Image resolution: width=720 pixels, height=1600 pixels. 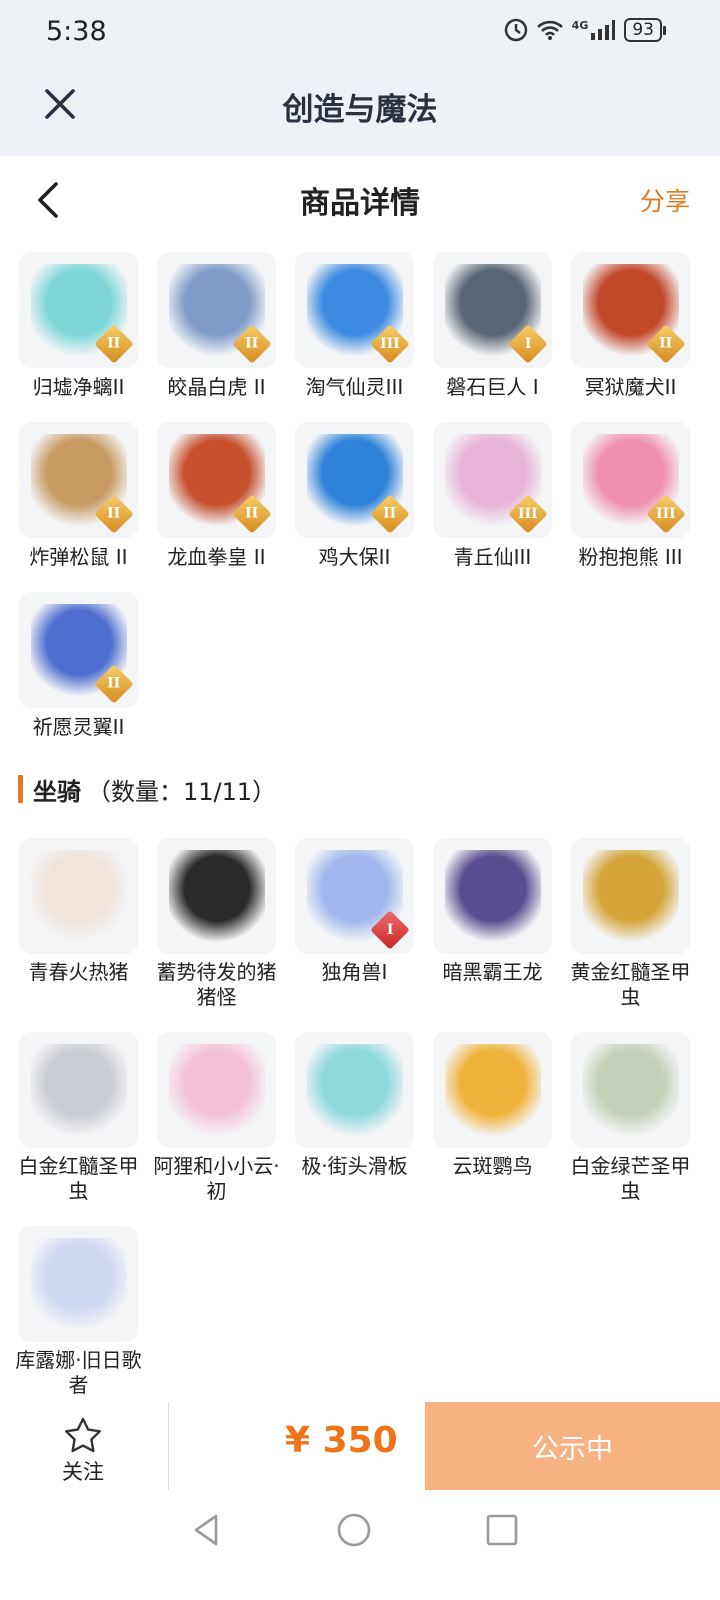 I want to click on item-name: 库露娜·旧日歌者, so click(x=78, y=1372).